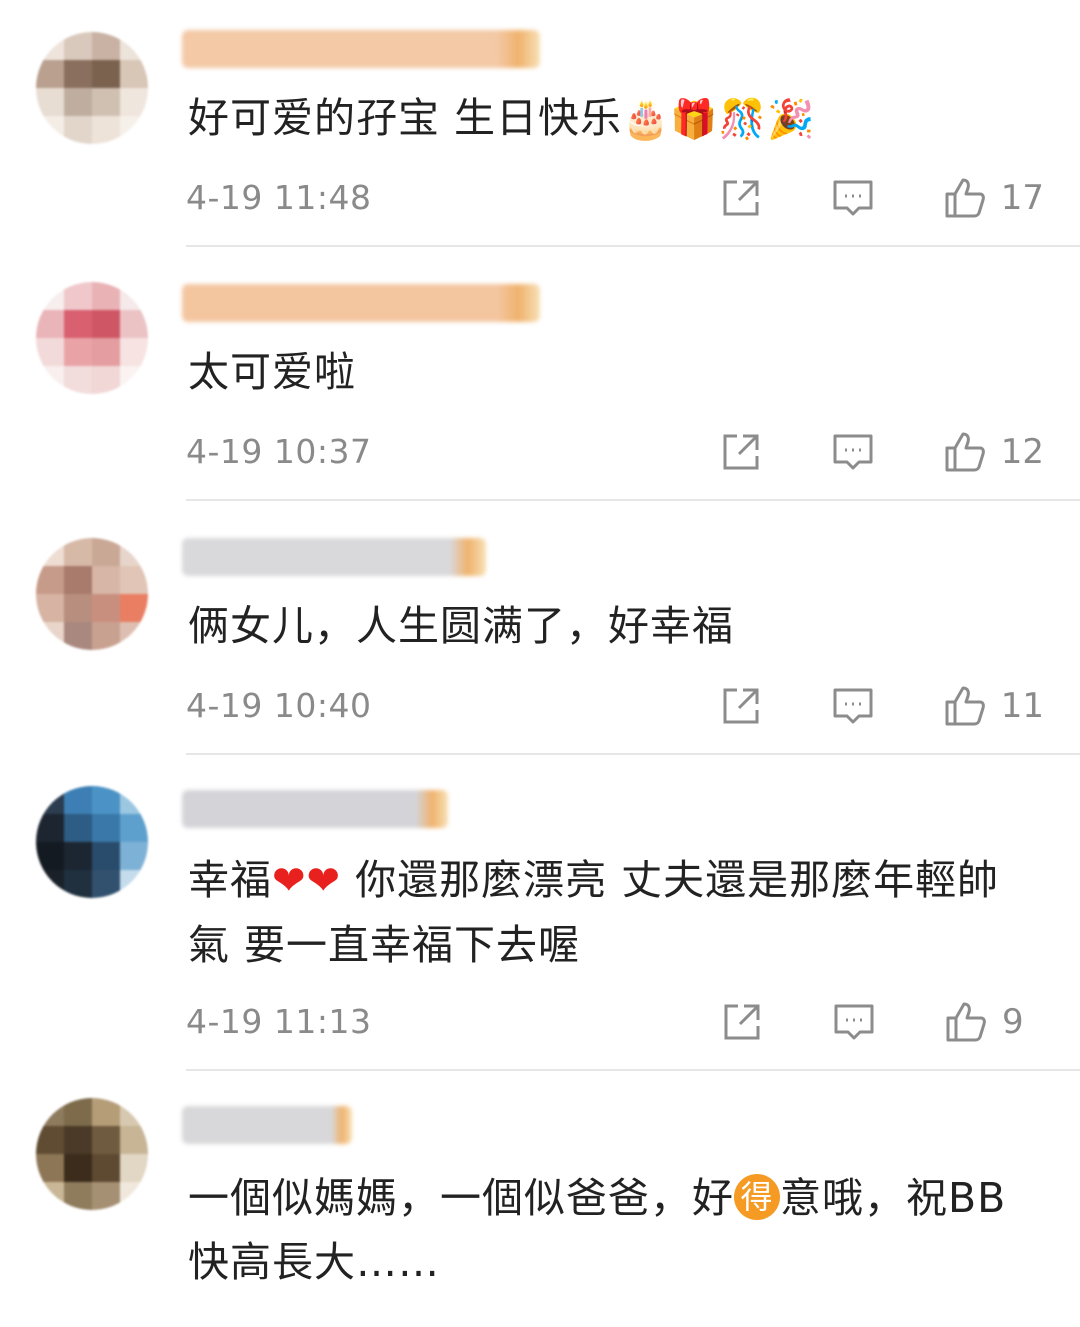  Describe the element at coordinates (279, 197) in the screenshot. I see `comment-time: 4-19 11:48` at that location.